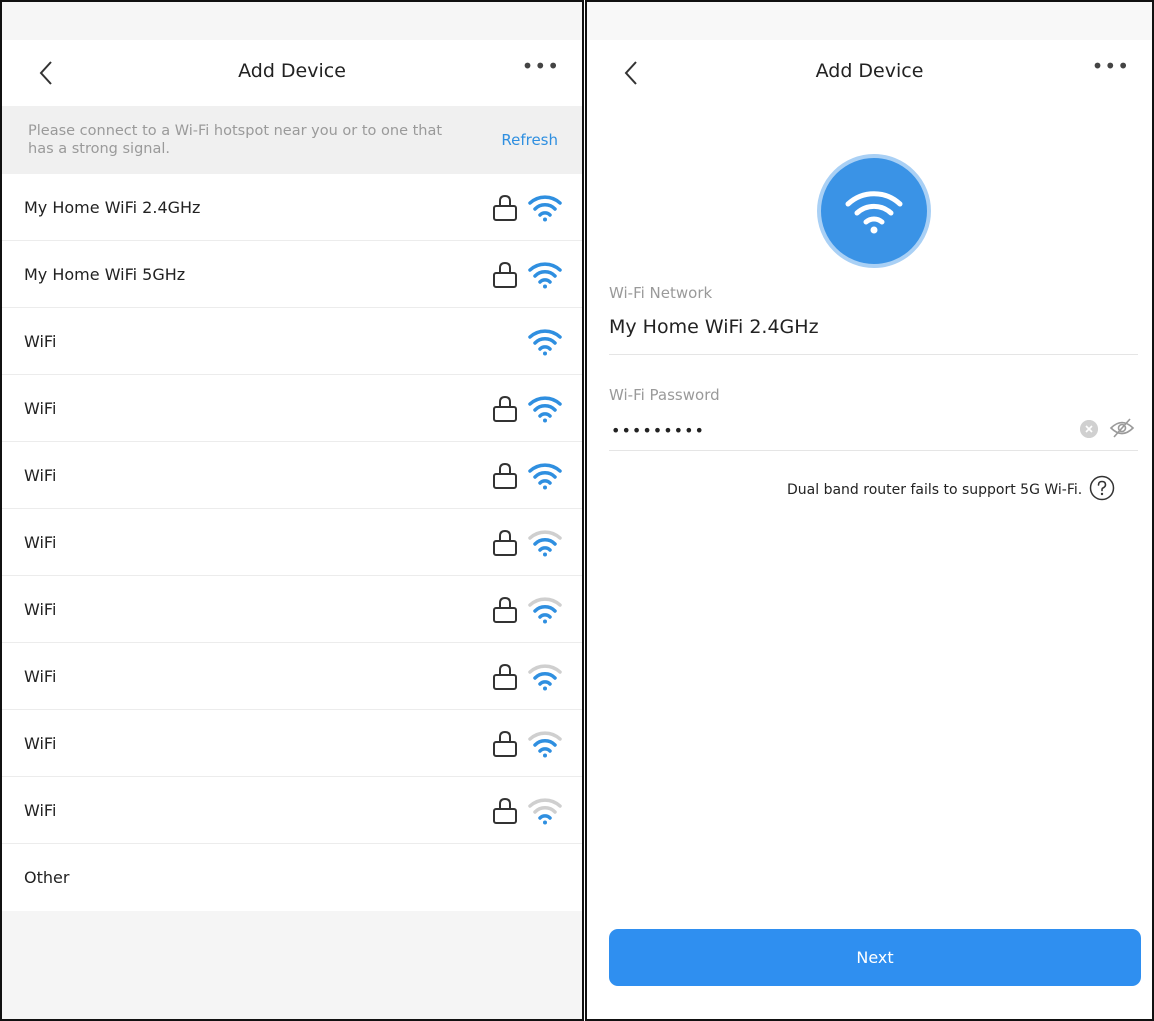  I want to click on wifi-password-field, so click(811, 430).